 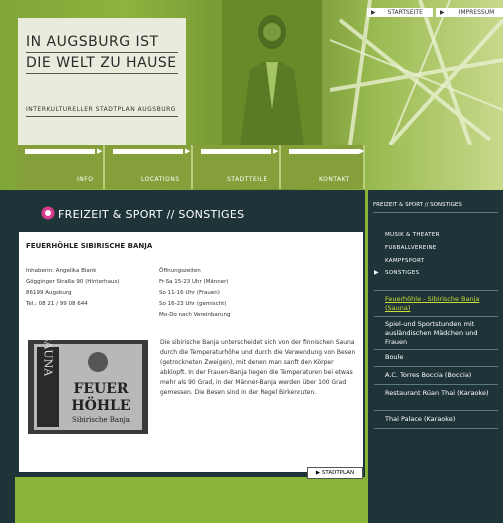 I want to click on stadtplan-button: ▶ STADTPLAN, so click(x=335, y=473).